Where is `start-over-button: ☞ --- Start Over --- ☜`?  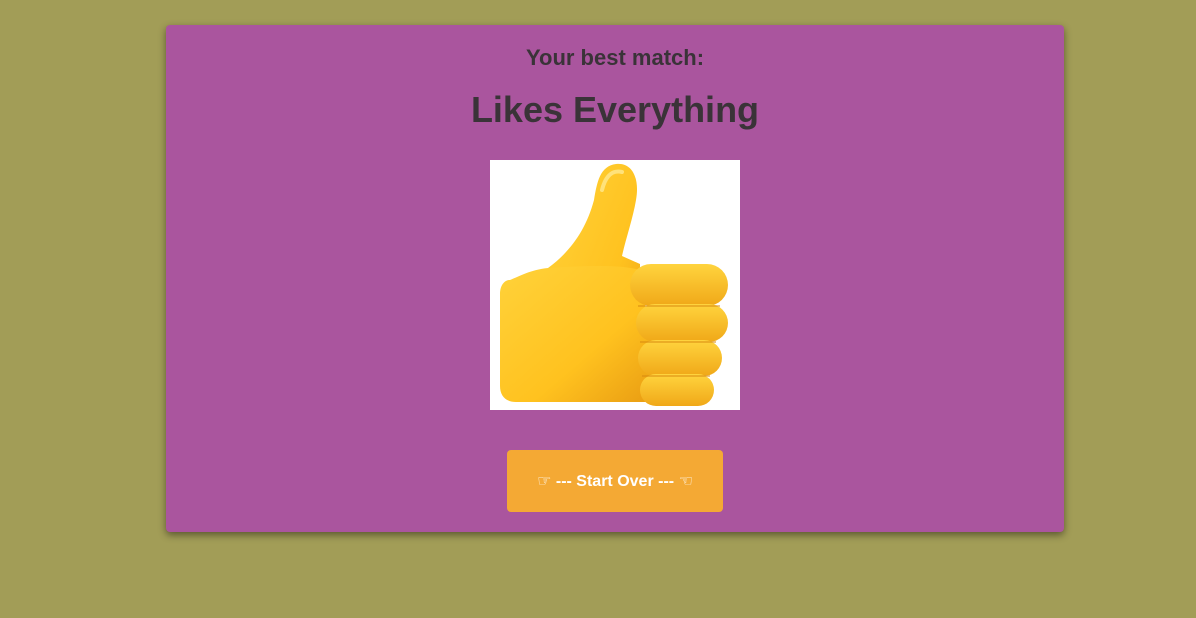
start-over-button: ☞ --- Start Over --- ☜ is located at coordinates (615, 481).